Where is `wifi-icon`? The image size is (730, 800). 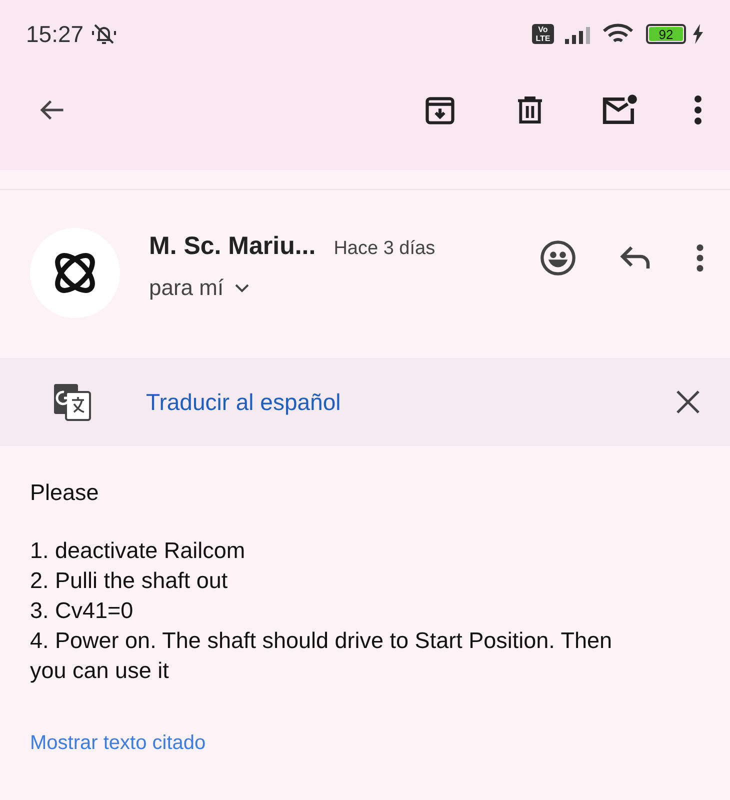
wifi-icon is located at coordinates (618, 34).